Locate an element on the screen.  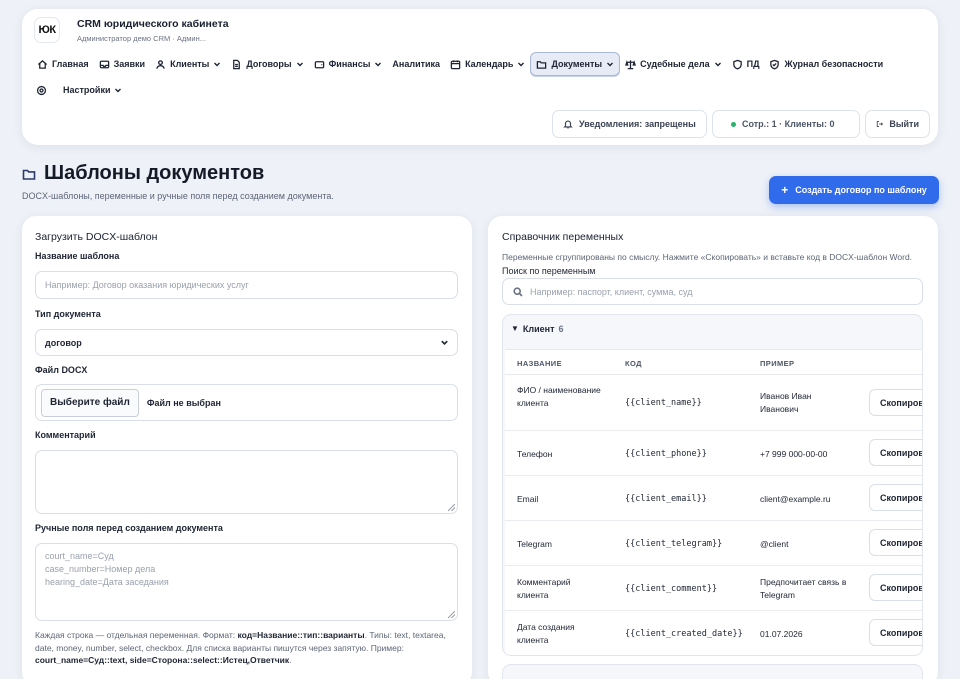
variable-example: client@example.ru is located at coordinates (795, 499).